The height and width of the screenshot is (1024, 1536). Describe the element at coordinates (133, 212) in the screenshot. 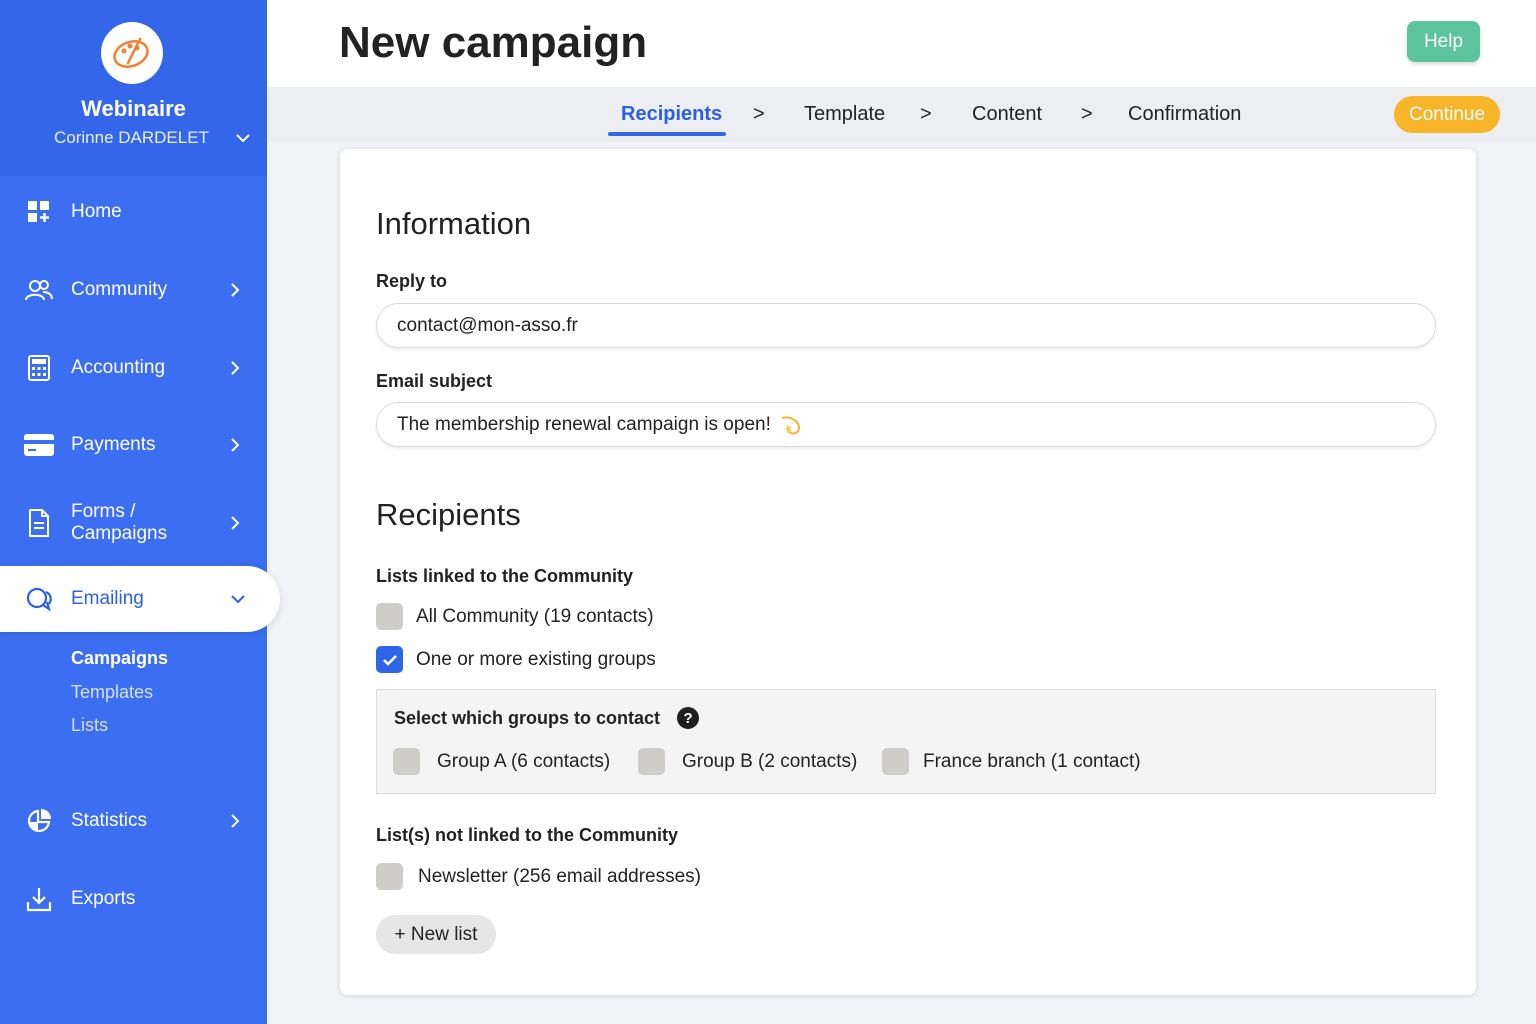

I see `sidebar-item-home: Home` at that location.